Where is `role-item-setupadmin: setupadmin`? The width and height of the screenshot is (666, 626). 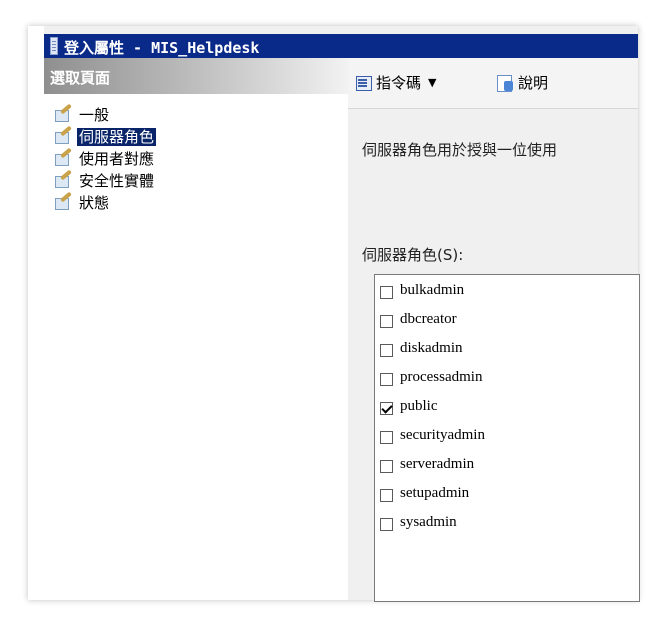
role-item-setupadmin: setupadmin is located at coordinates (424, 493).